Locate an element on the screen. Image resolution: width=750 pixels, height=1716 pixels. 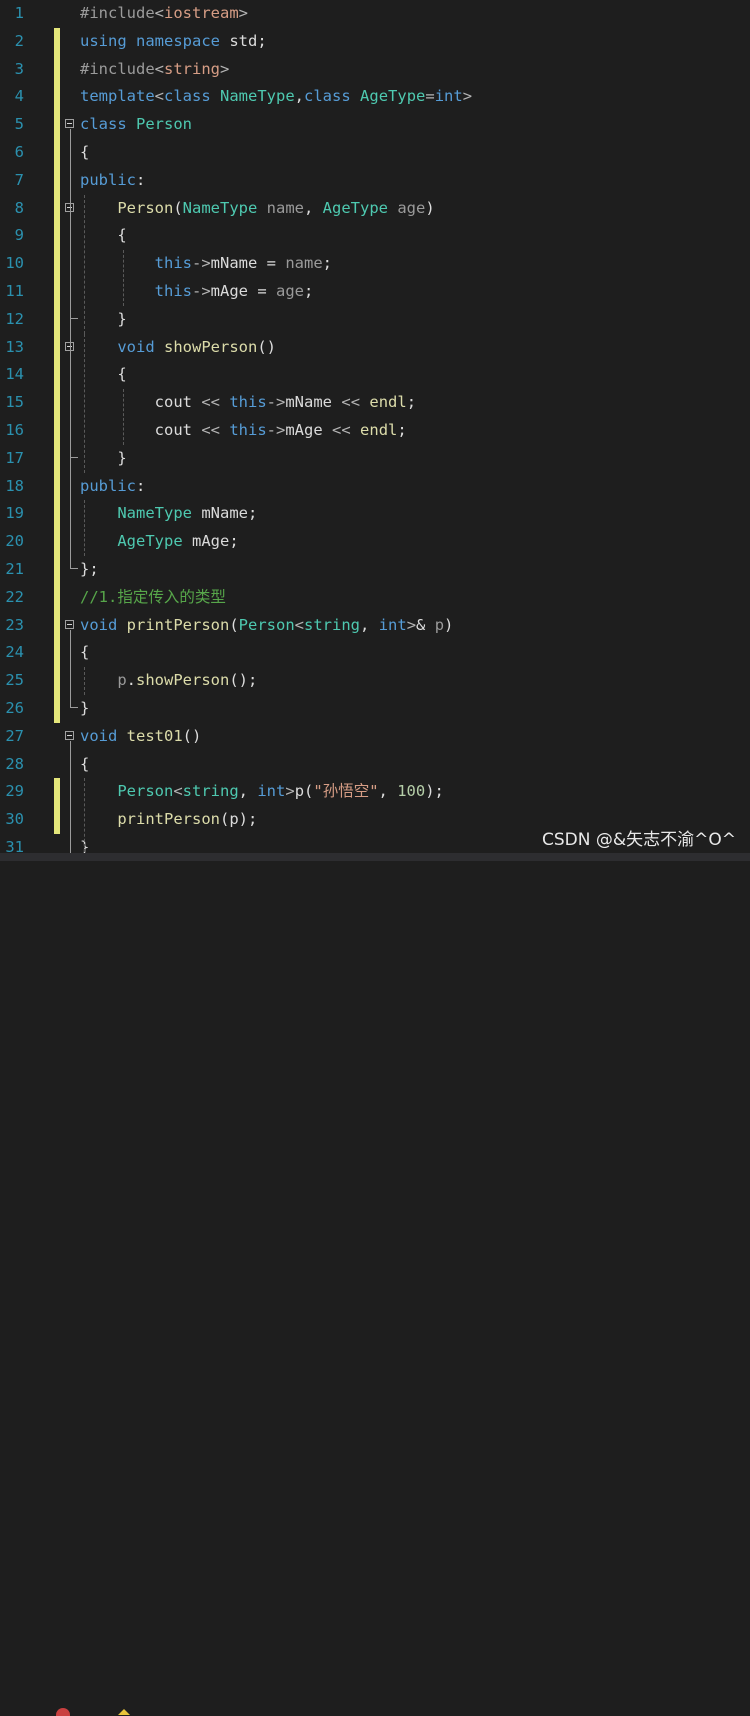
code-line: 3 #include<string> is located at coordinates (375, 69).